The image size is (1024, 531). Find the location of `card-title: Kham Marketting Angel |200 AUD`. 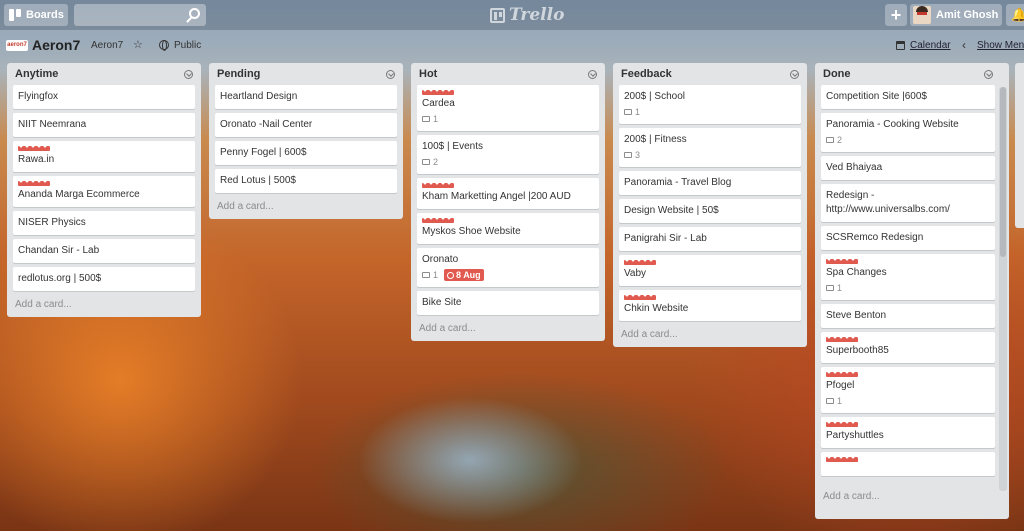

card-title: Kham Marketting Angel |200 AUD is located at coordinates (496, 196).